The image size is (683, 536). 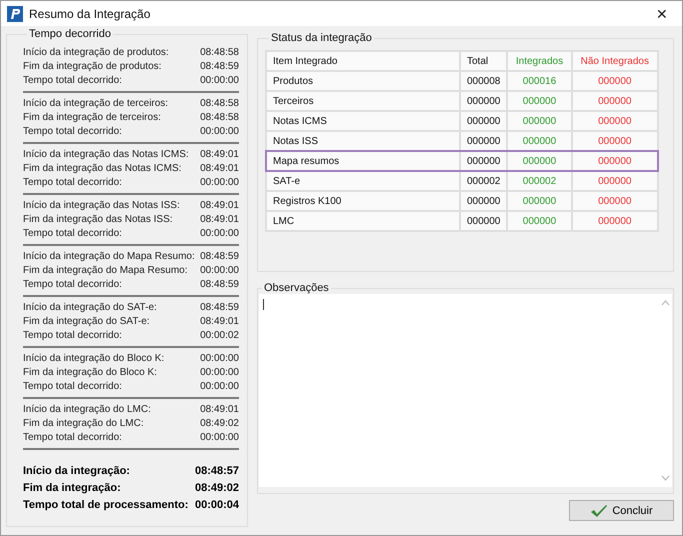 I want to click on time-label: Fim da integração de terceiros:, so click(x=92, y=118).